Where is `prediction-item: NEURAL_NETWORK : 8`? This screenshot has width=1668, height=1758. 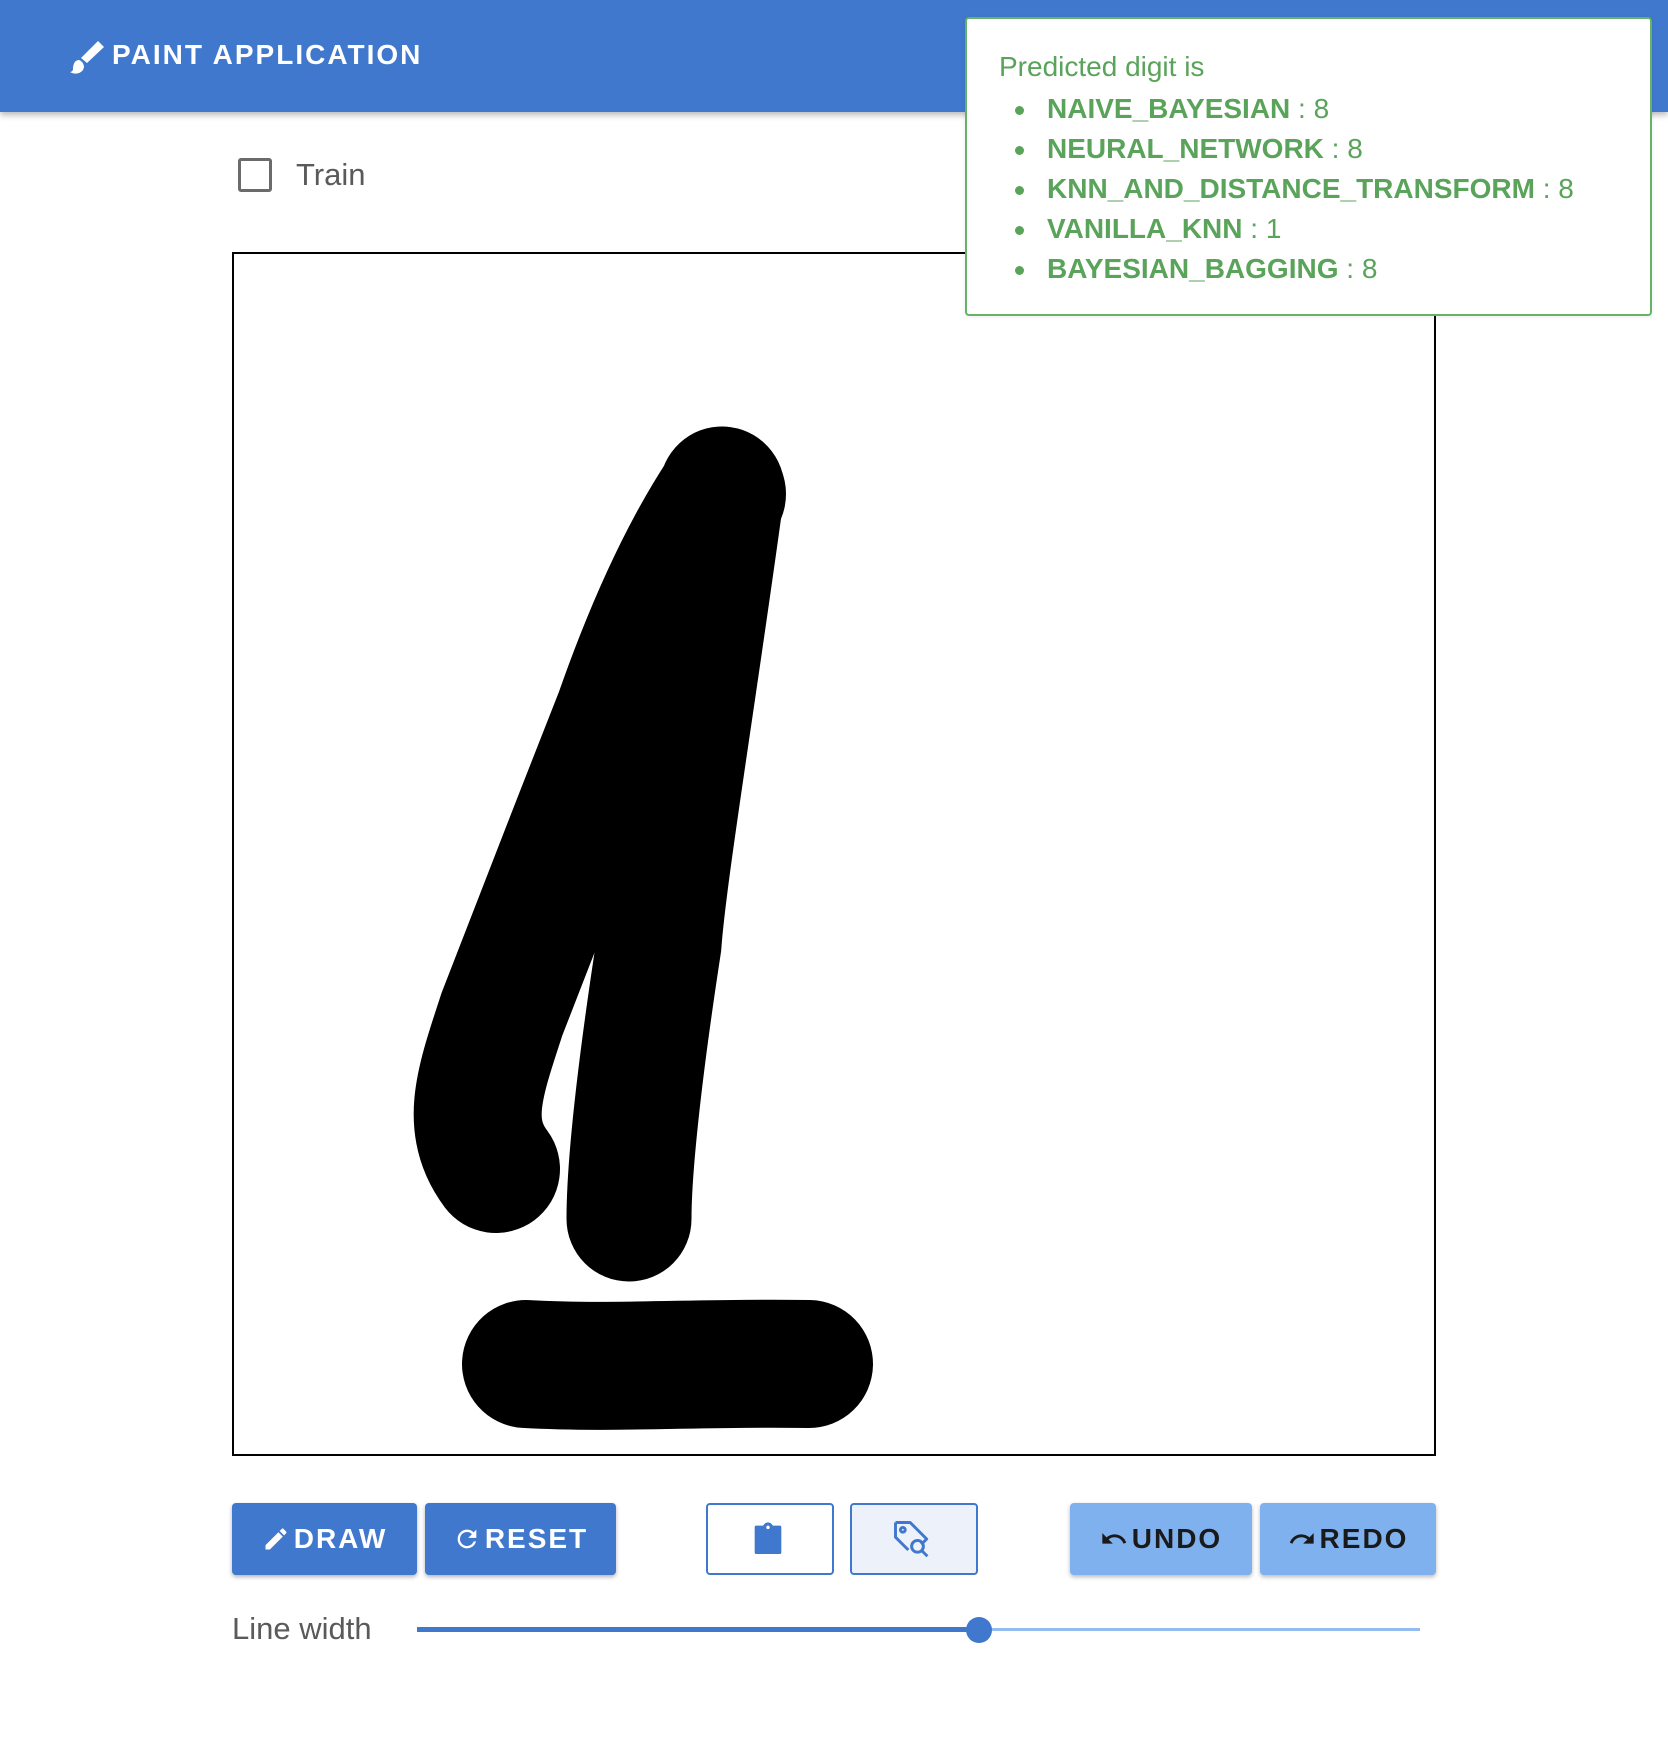
prediction-item: NEURAL_NETWORK : 8 is located at coordinates (1292, 149).